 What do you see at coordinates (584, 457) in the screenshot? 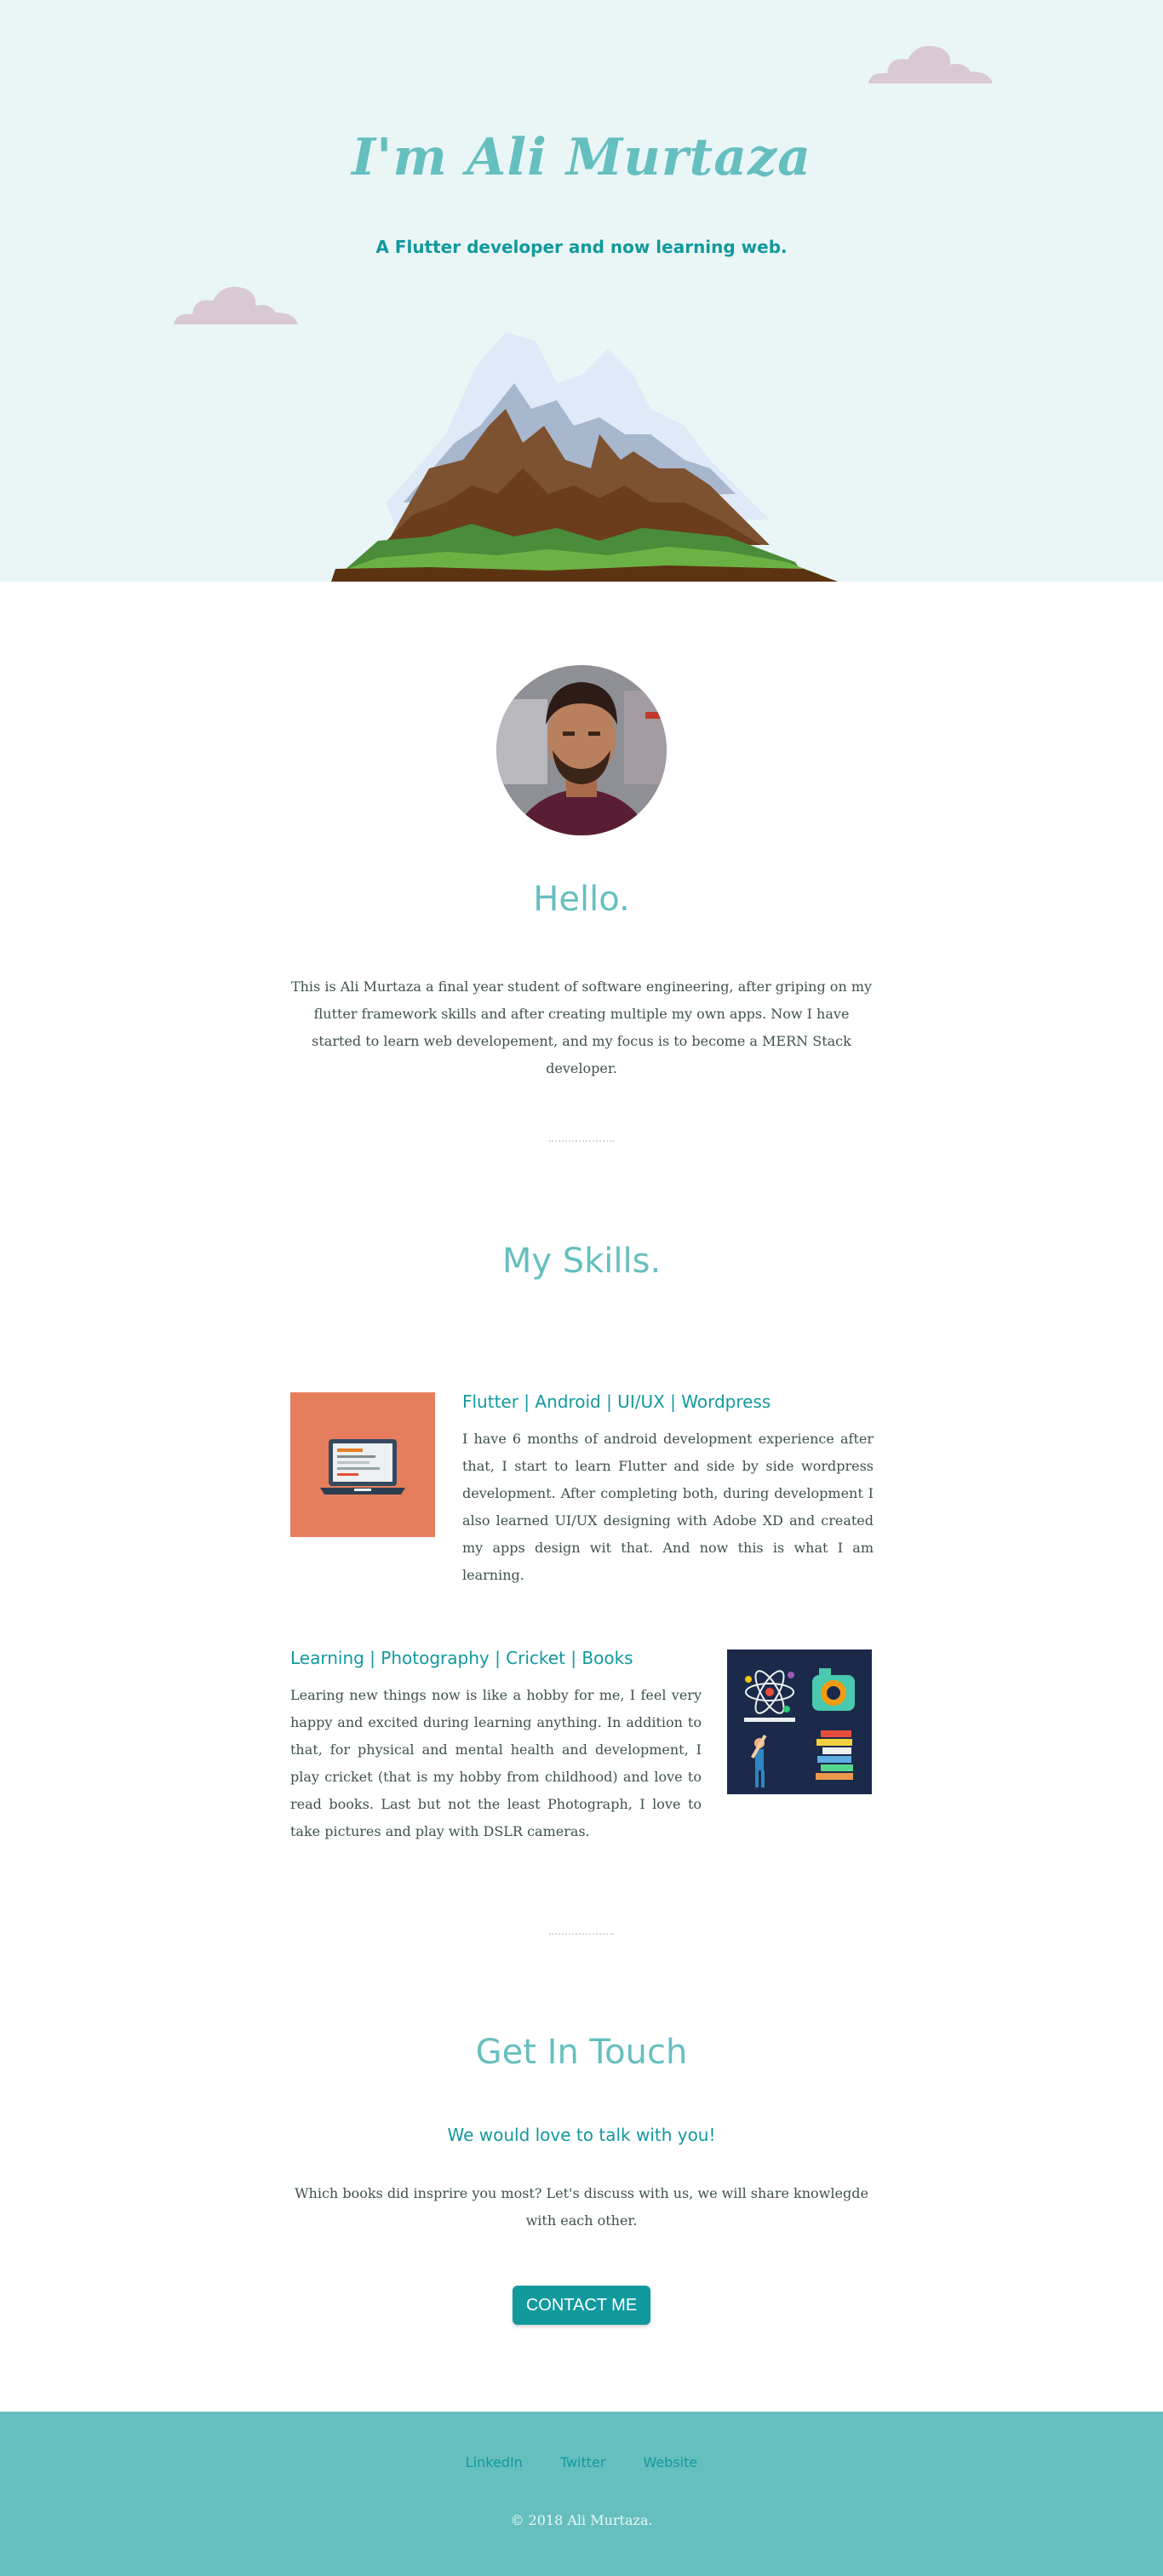
I see `mountain-illustration` at bounding box center [584, 457].